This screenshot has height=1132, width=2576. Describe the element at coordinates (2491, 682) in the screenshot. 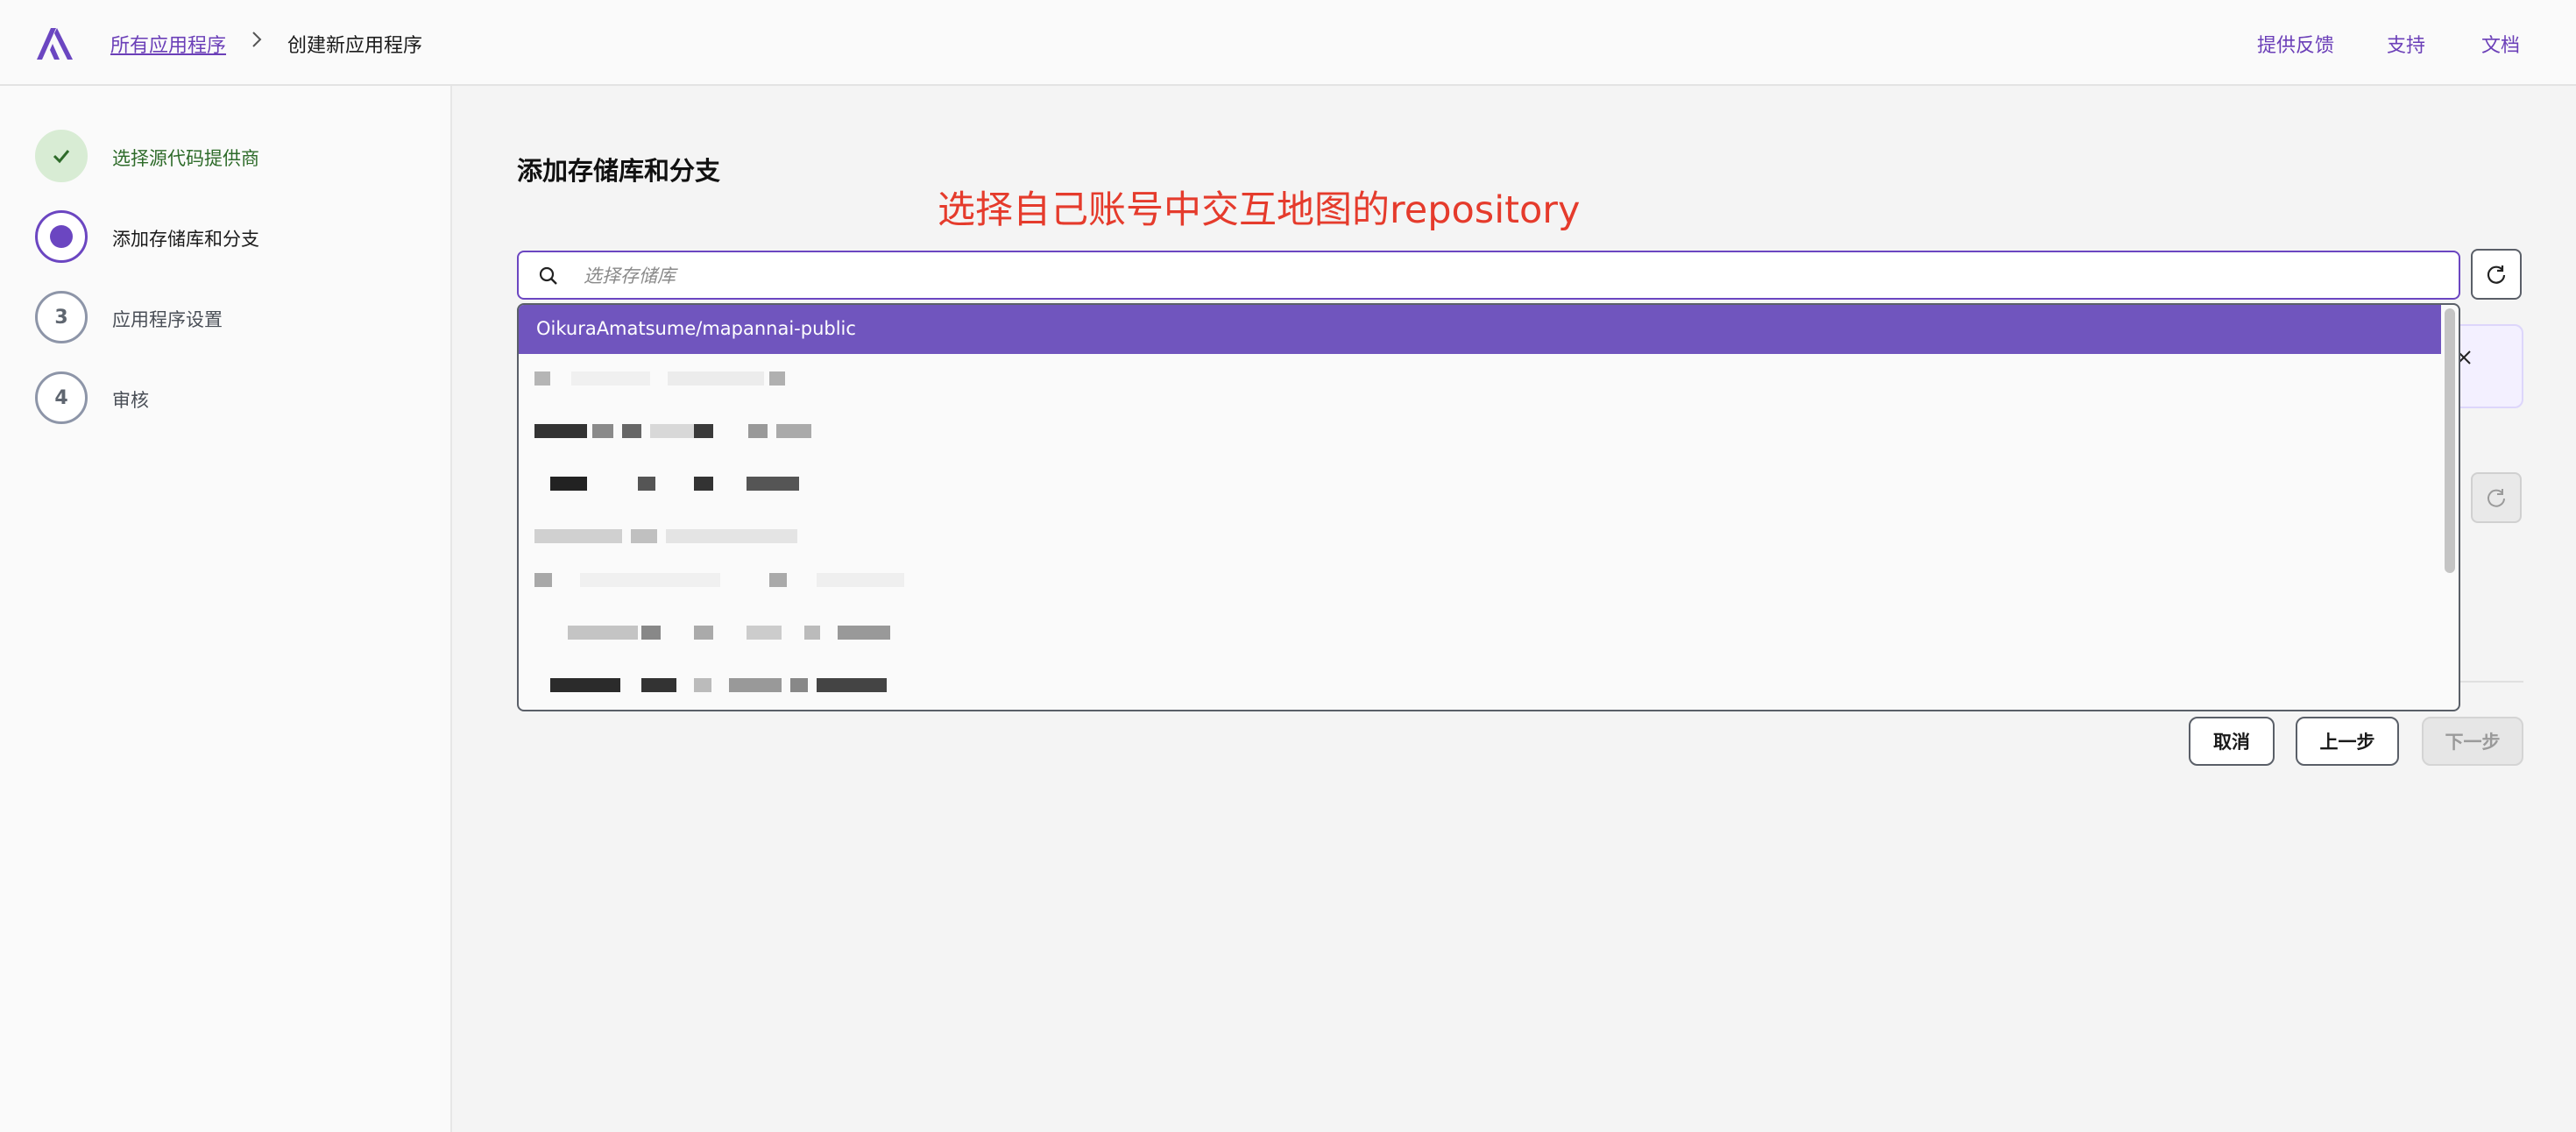

I see `section-divider` at that location.